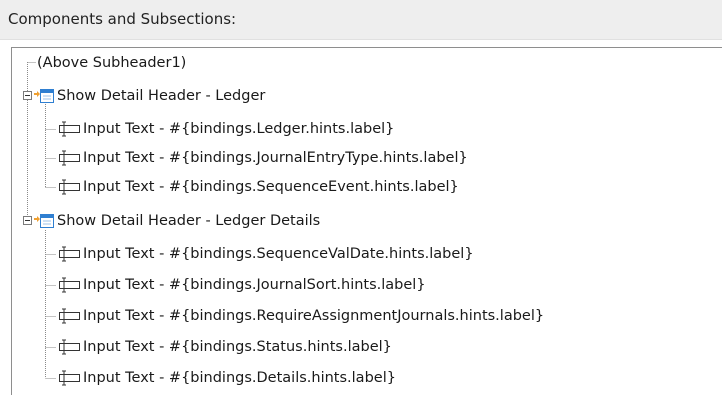 The image size is (722, 395). Describe the element at coordinates (361, 20) in the screenshot. I see `panel-header: Components and Subsections:` at that location.